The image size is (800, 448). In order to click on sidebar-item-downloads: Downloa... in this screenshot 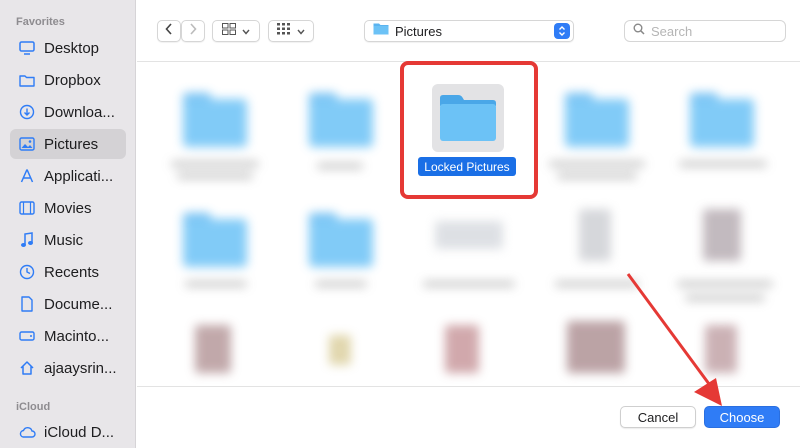, I will do `click(68, 112)`.